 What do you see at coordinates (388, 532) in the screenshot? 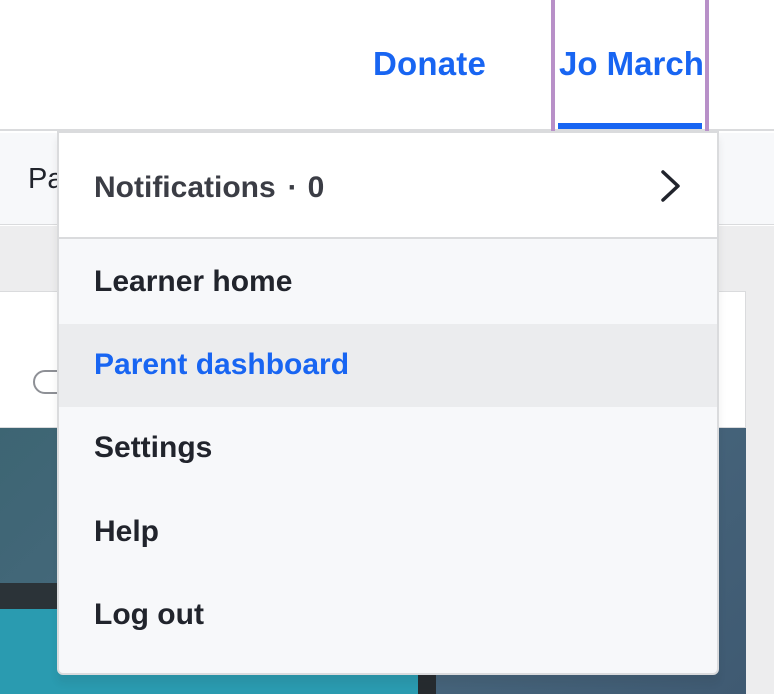
I see `menu-item-help: Help` at bounding box center [388, 532].